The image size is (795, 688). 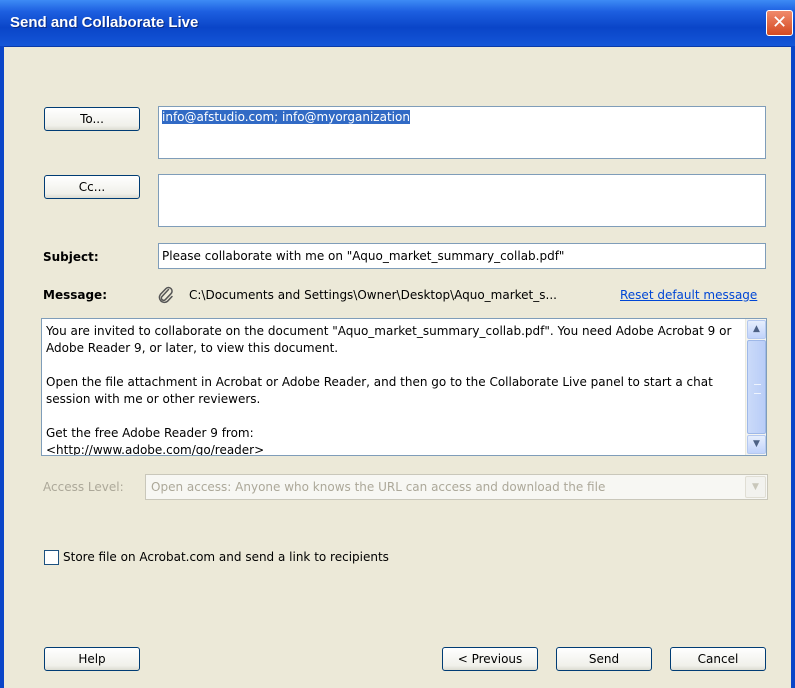 I want to click on reset-default-message-link: Reset default message, so click(x=688, y=295).